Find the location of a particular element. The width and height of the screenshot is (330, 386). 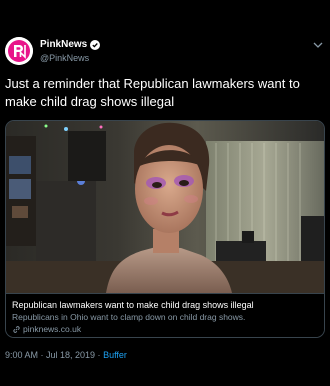

tweet-footer: 9:00 AM · Jul 18, 2019 · Buffer is located at coordinates (66, 355).